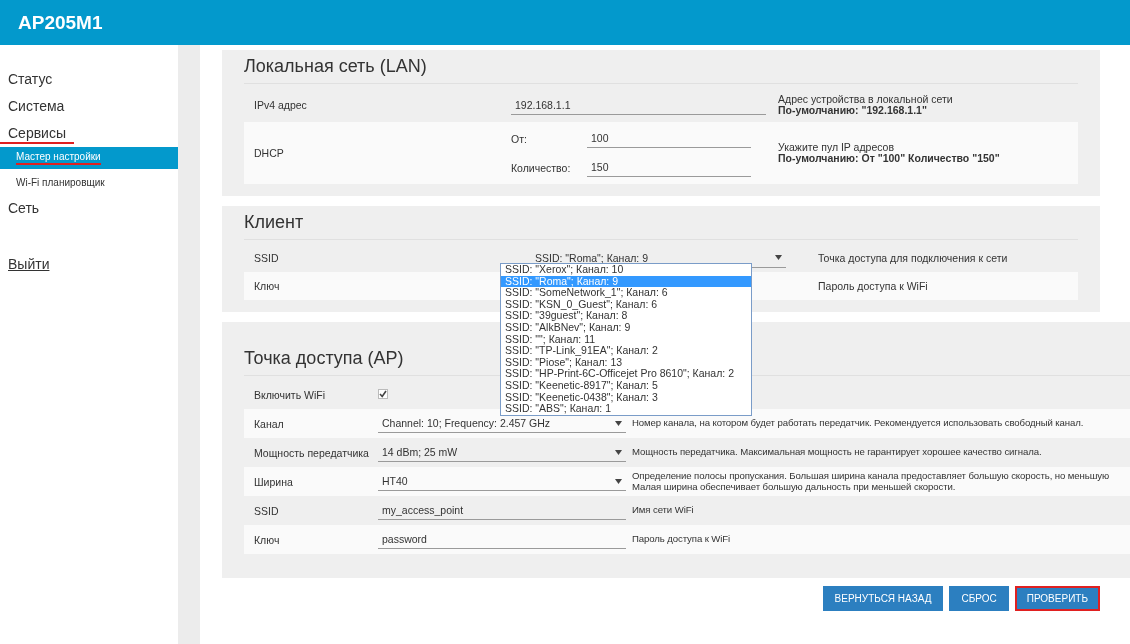 The height and width of the screenshot is (644, 1130). I want to click on text-field: password, so click(502, 539).